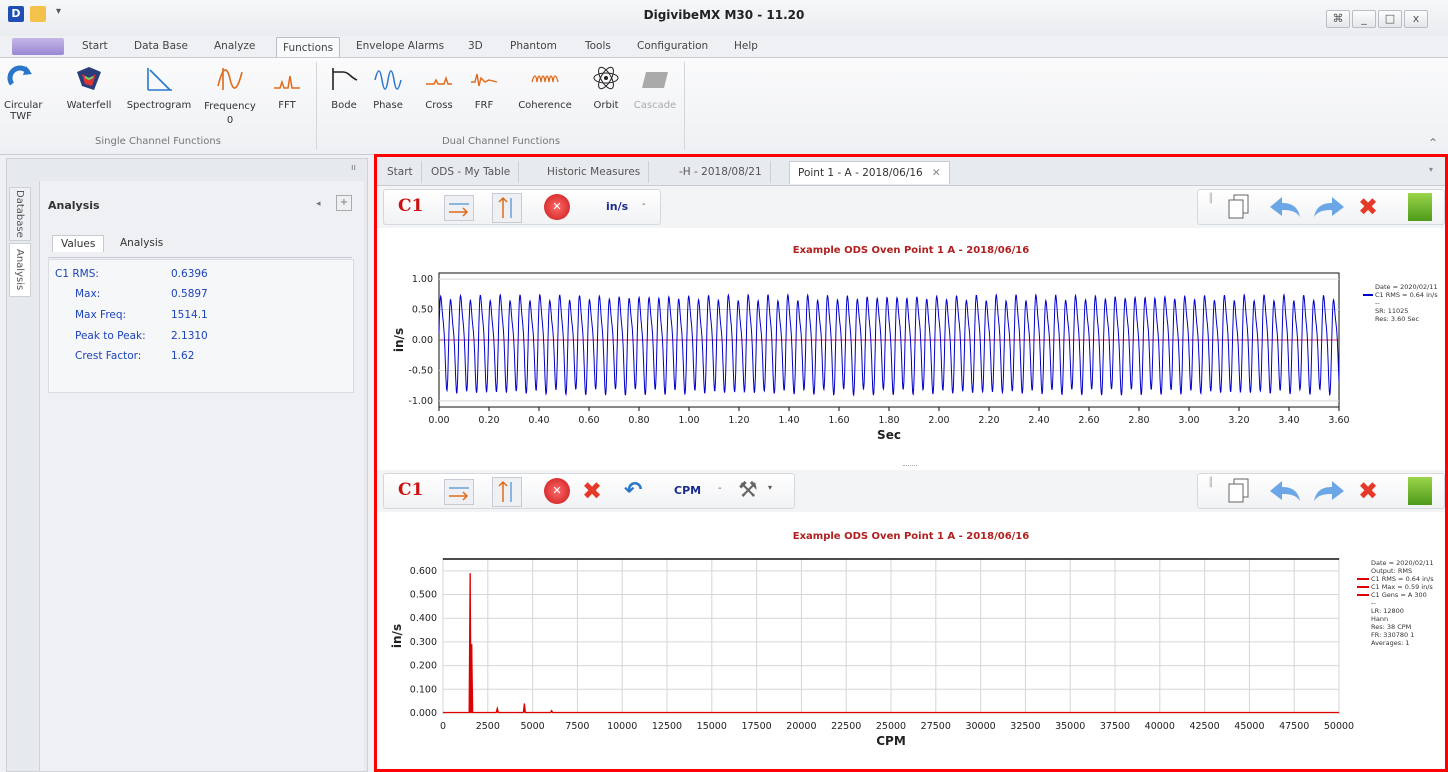  Describe the element at coordinates (1115, 726) in the screenshot. I see `x-tick-label: 37500` at that location.